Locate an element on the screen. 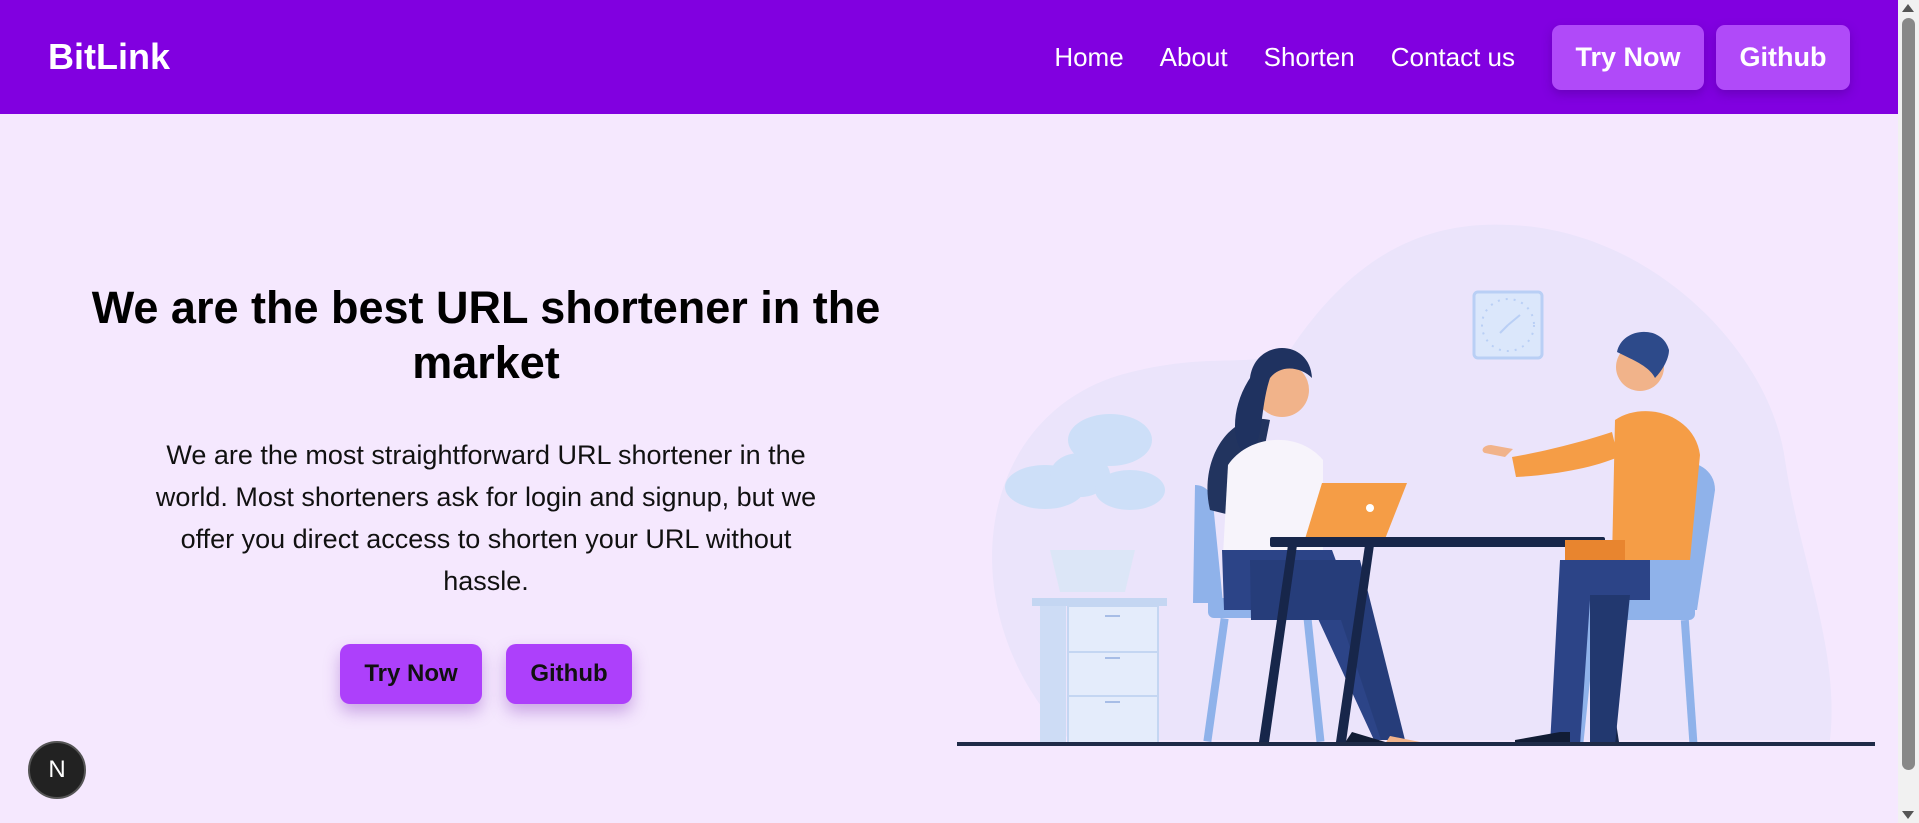  clock-icon is located at coordinates (1508, 325).